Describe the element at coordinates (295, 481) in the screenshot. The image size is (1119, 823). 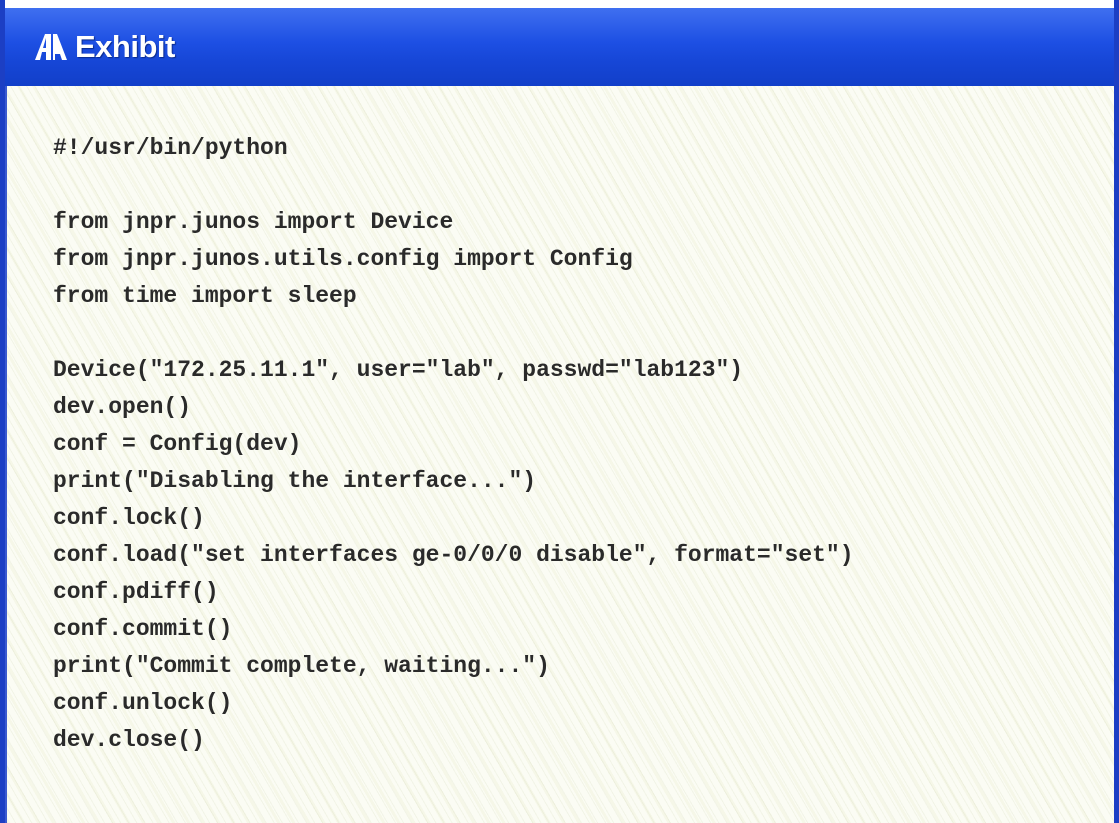
I see `code-line: print("Disabling the interface...")` at that location.